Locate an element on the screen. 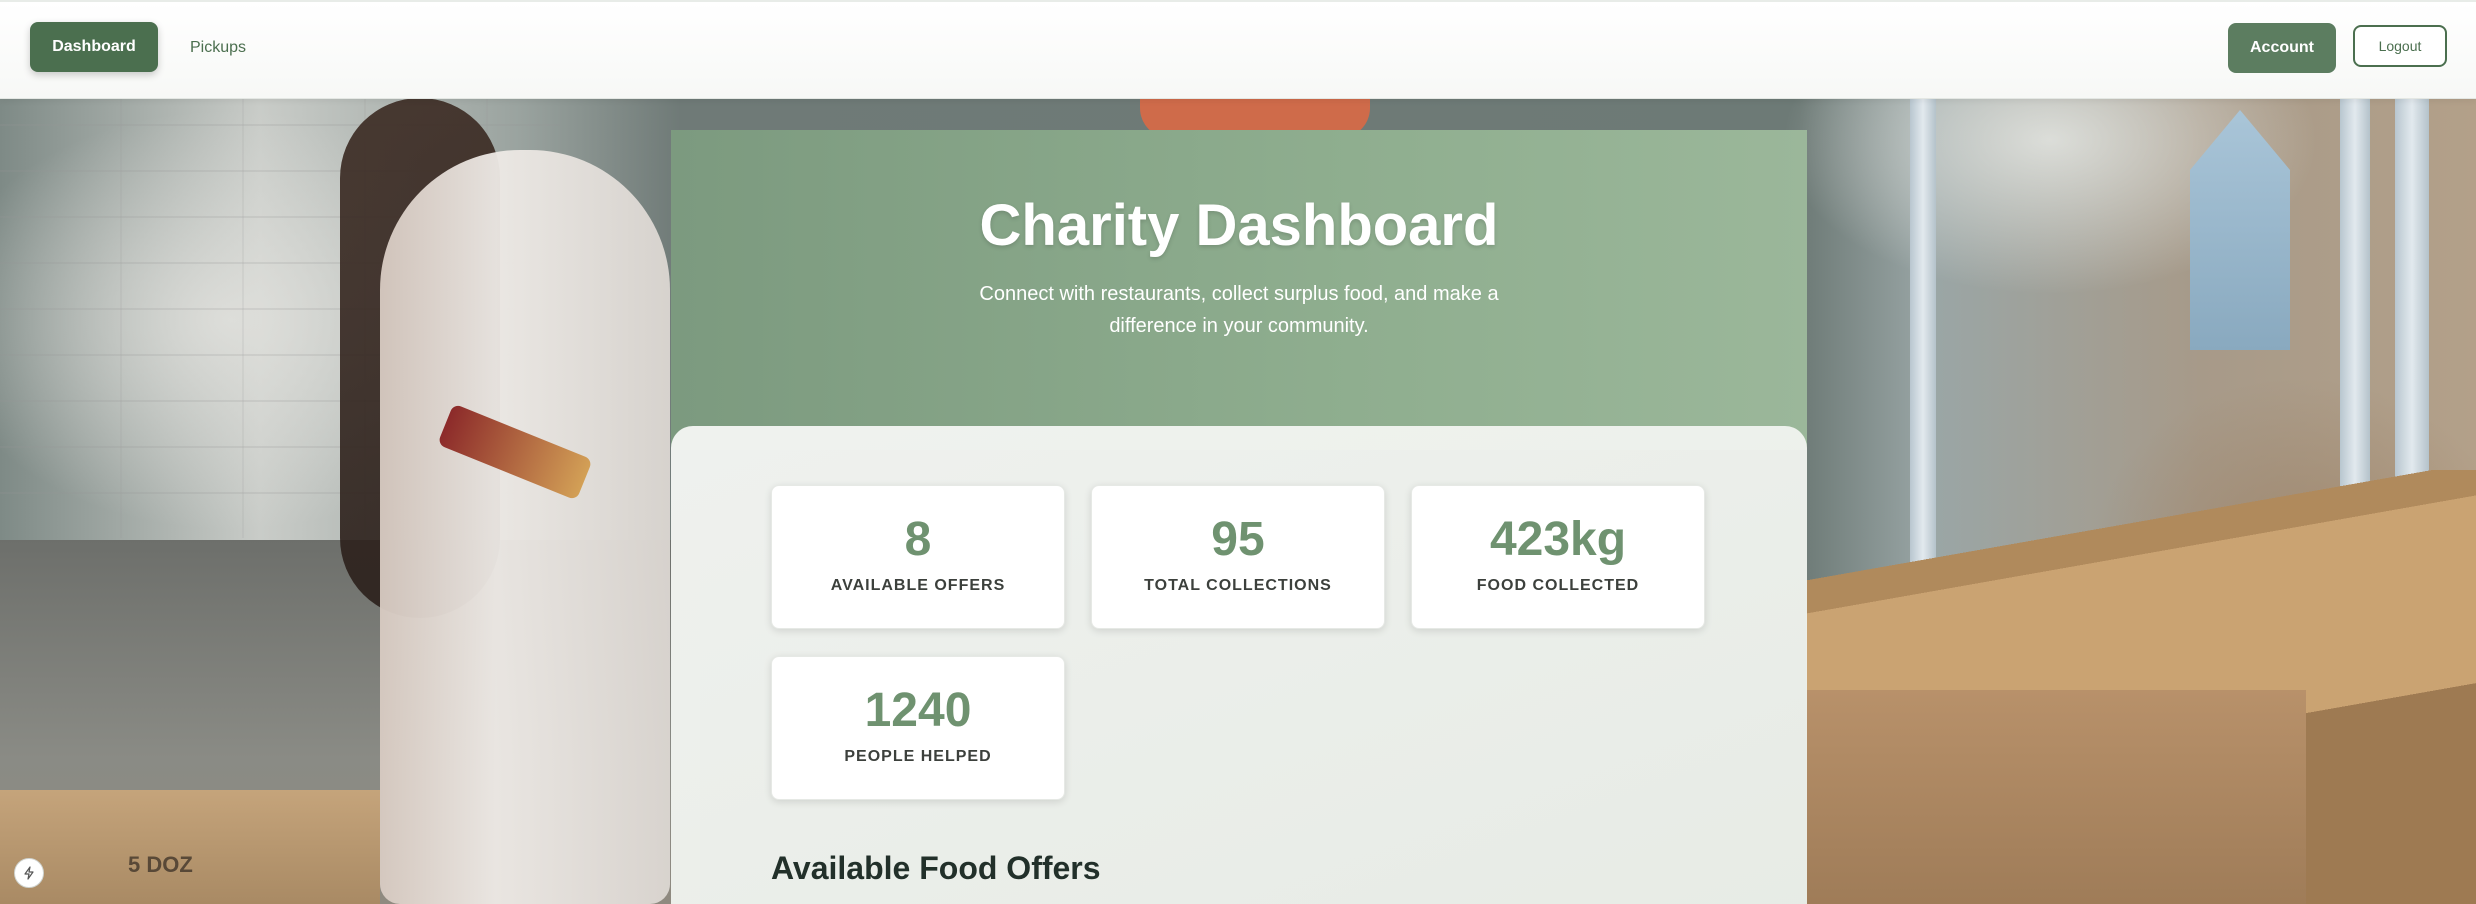 This screenshot has width=2476, height=904. stat-card-food-collected: 423kg FOOD COLLECTED is located at coordinates (1558, 557).